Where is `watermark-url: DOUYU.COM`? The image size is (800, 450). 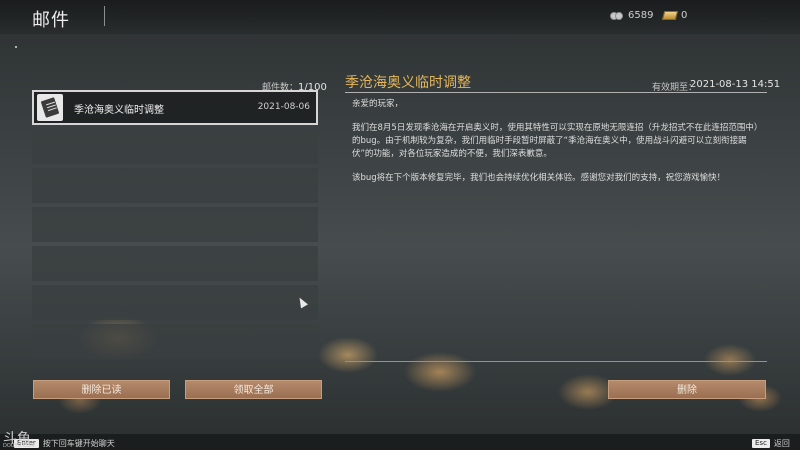 watermark-url: DOUYU.COM is located at coordinates (19, 446).